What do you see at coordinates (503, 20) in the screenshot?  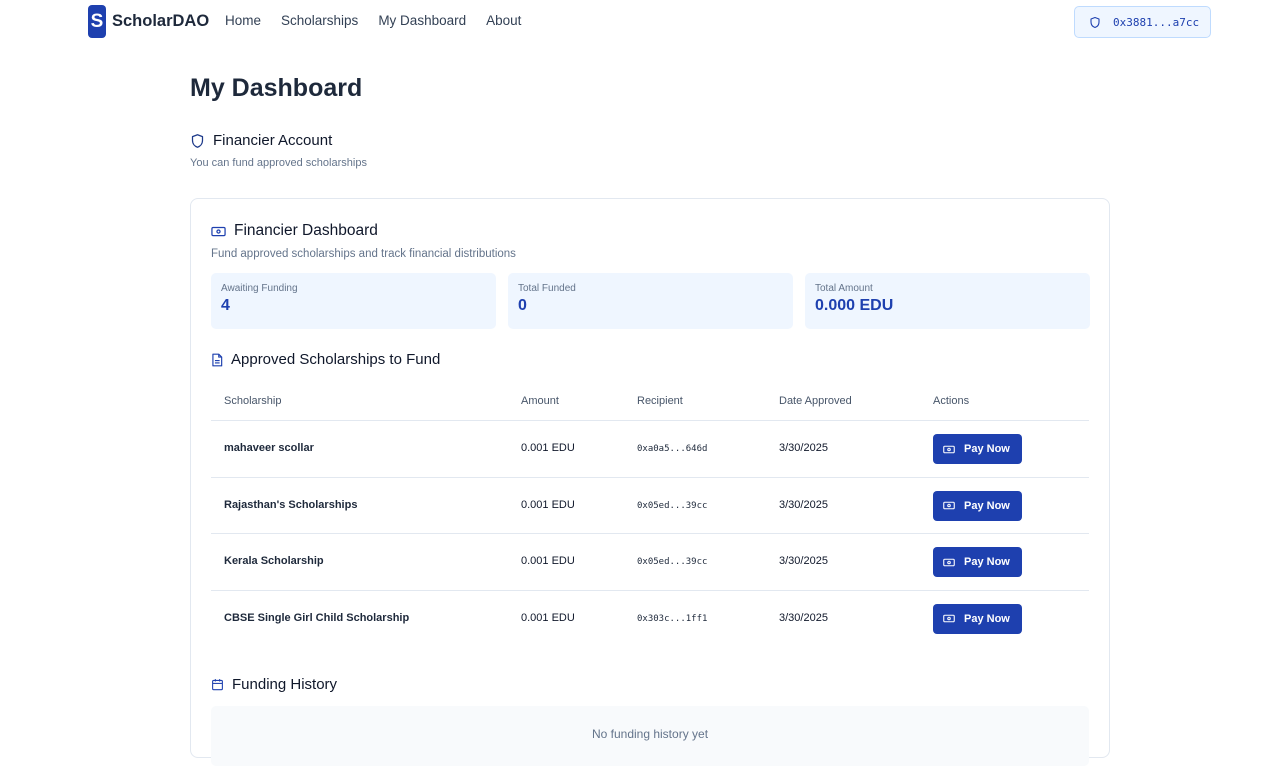 I see `nav-link-about: About` at bounding box center [503, 20].